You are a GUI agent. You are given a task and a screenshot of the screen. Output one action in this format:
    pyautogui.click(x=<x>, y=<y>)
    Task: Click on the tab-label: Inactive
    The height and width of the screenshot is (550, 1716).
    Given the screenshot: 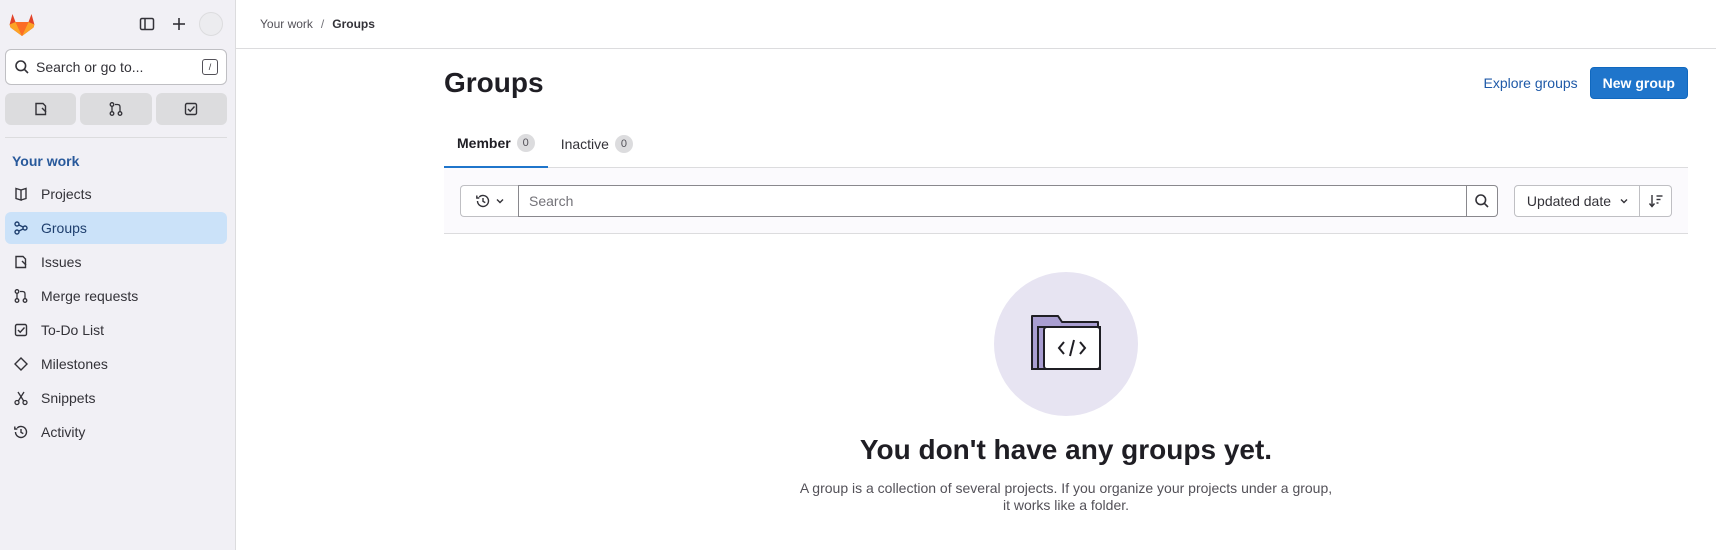 What is the action you would take?
    pyautogui.click(x=584, y=143)
    